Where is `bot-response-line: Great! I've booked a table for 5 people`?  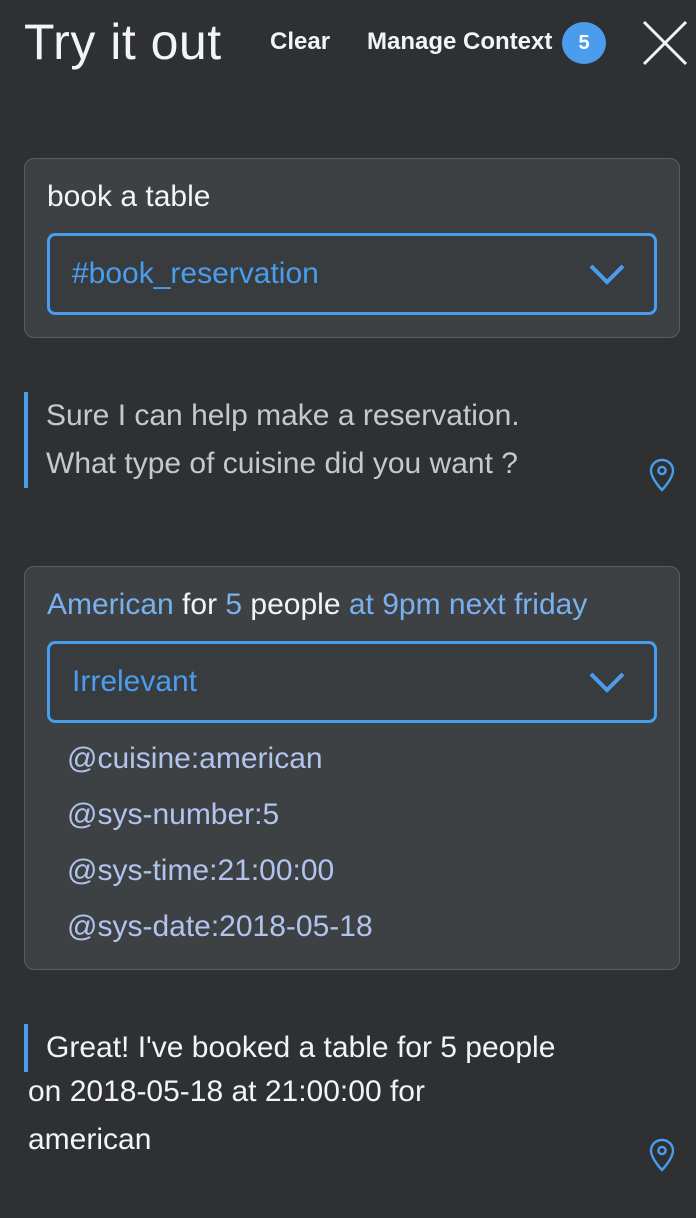
bot-response-line: Great! I've booked a table for 5 people is located at coordinates (301, 1047).